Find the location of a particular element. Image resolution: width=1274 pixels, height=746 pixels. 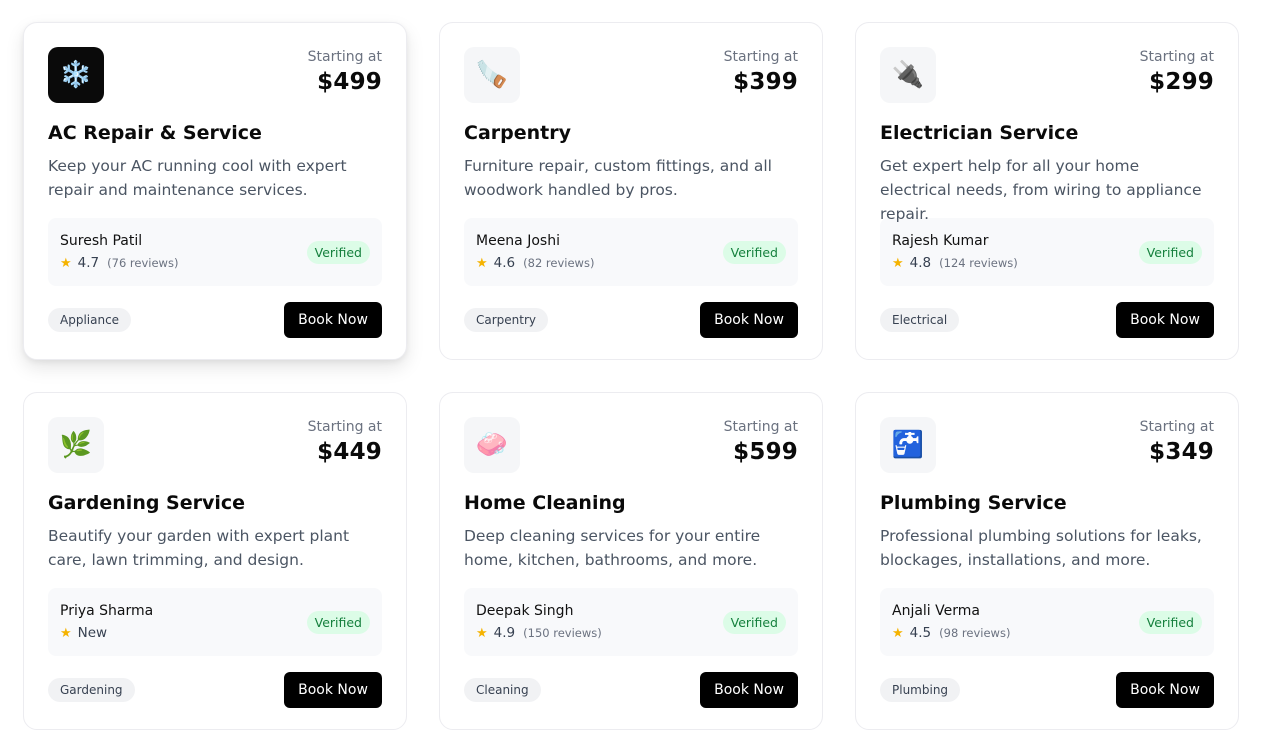

rating-value: 4.8 is located at coordinates (920, 263).